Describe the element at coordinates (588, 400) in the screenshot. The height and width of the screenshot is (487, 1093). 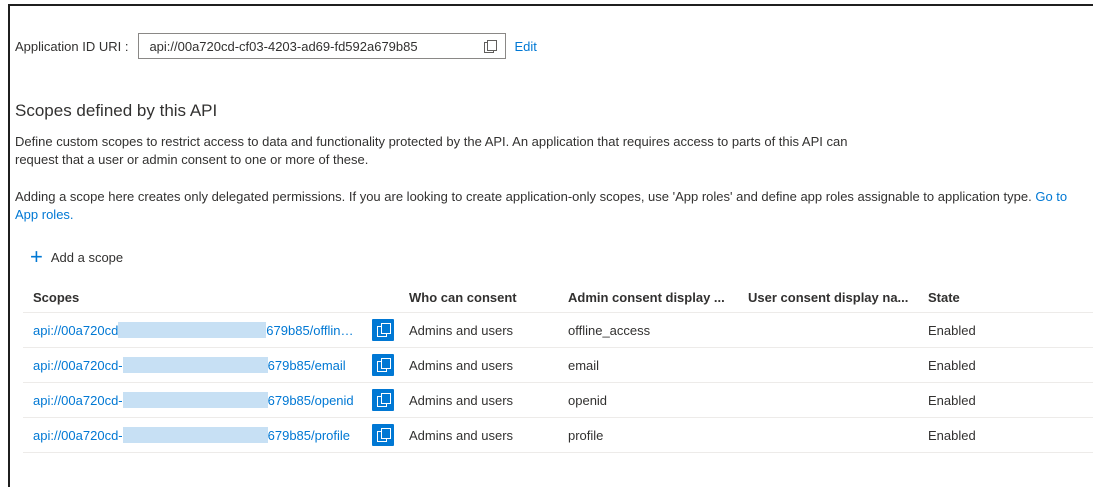
I see `admin-consent-cell: openid` at that location.